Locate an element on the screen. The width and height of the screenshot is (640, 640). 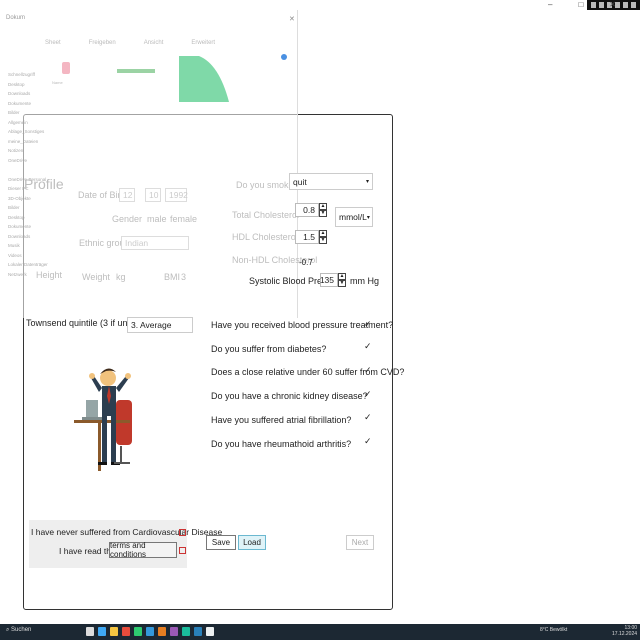
terms-button: terms and conditions is located at coordinates (143, 550).